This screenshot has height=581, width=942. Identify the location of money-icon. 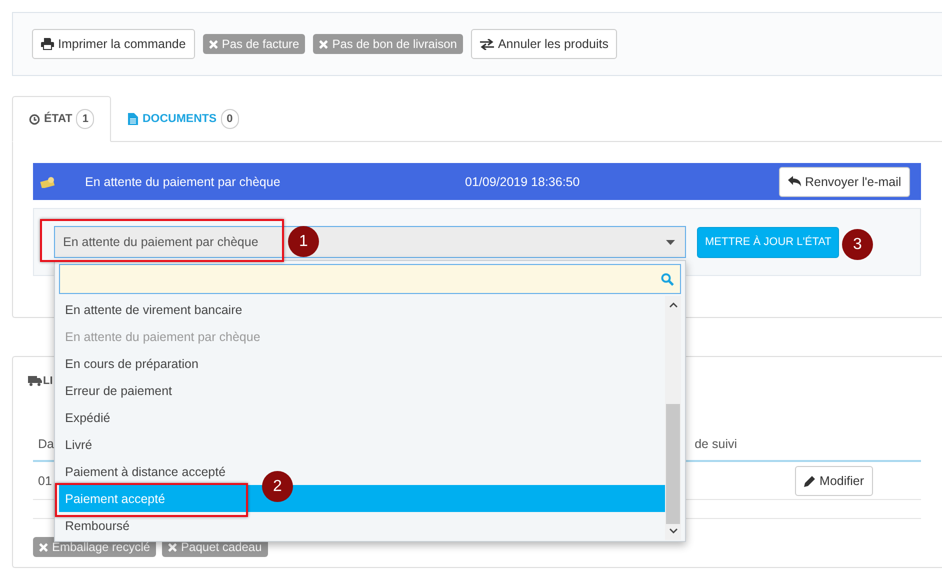
(48, 182).